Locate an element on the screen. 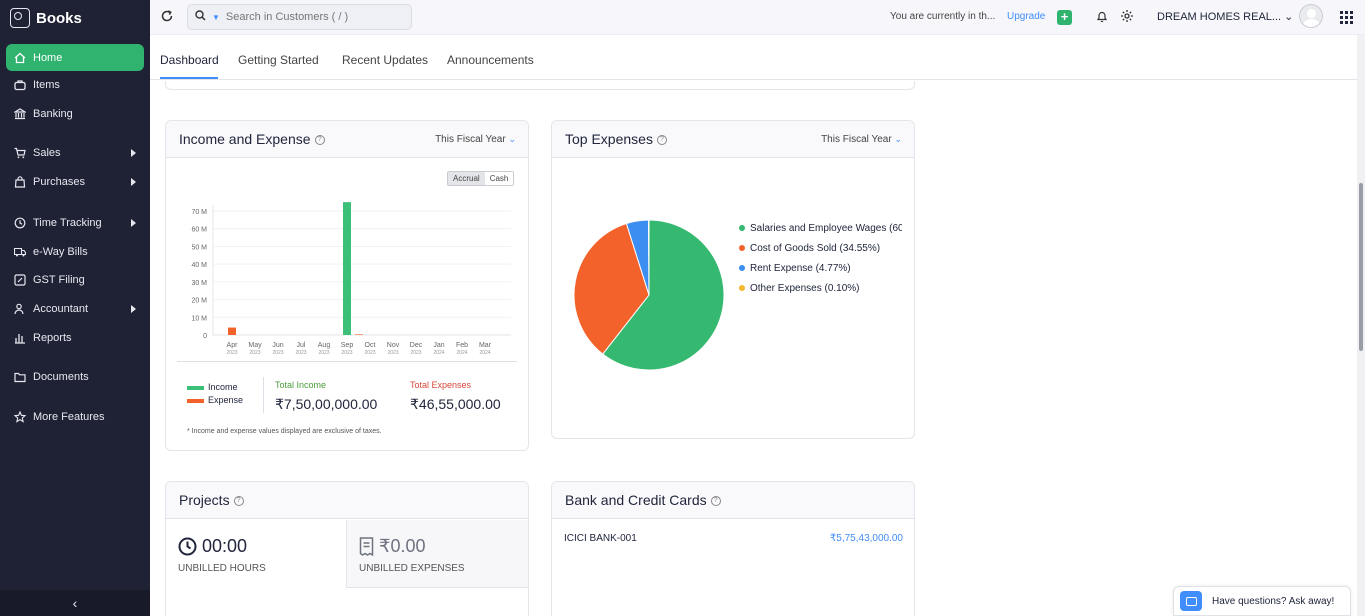 The height and width of the screenshot is (616, 1365). page-scrollbar is located at coordinates (1361, 325).